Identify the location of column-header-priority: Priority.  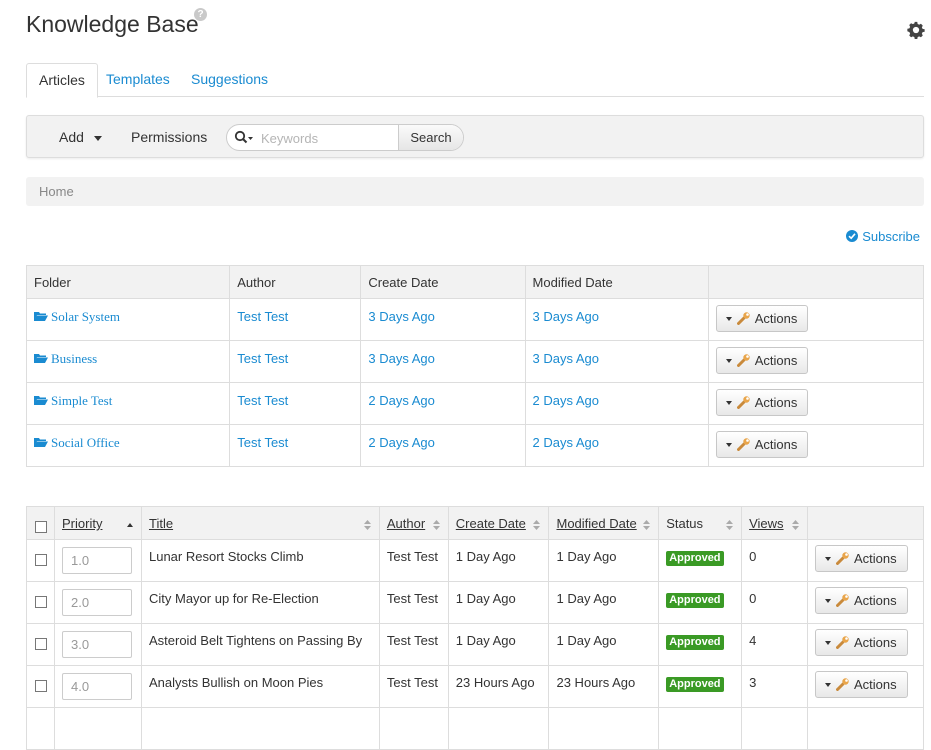
(98, 523).